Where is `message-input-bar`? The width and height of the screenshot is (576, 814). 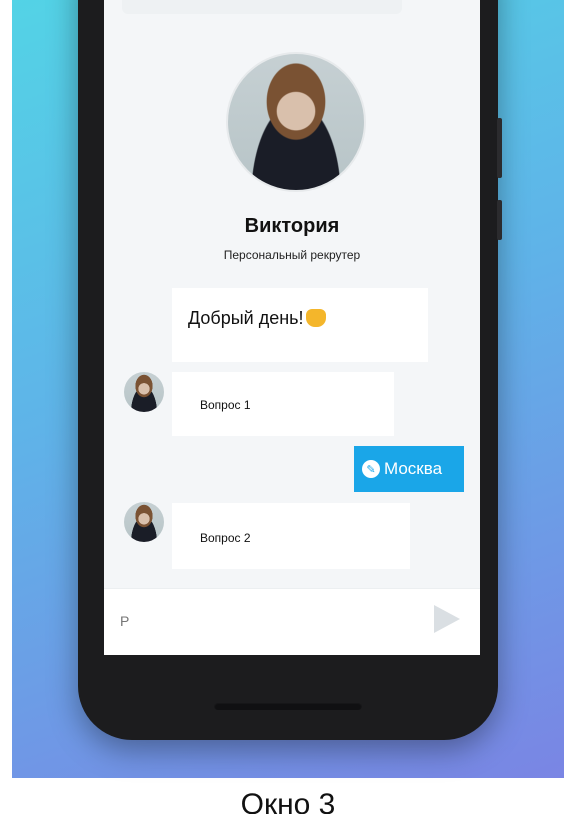
message-input-bar is located at coordinates (292, 621).